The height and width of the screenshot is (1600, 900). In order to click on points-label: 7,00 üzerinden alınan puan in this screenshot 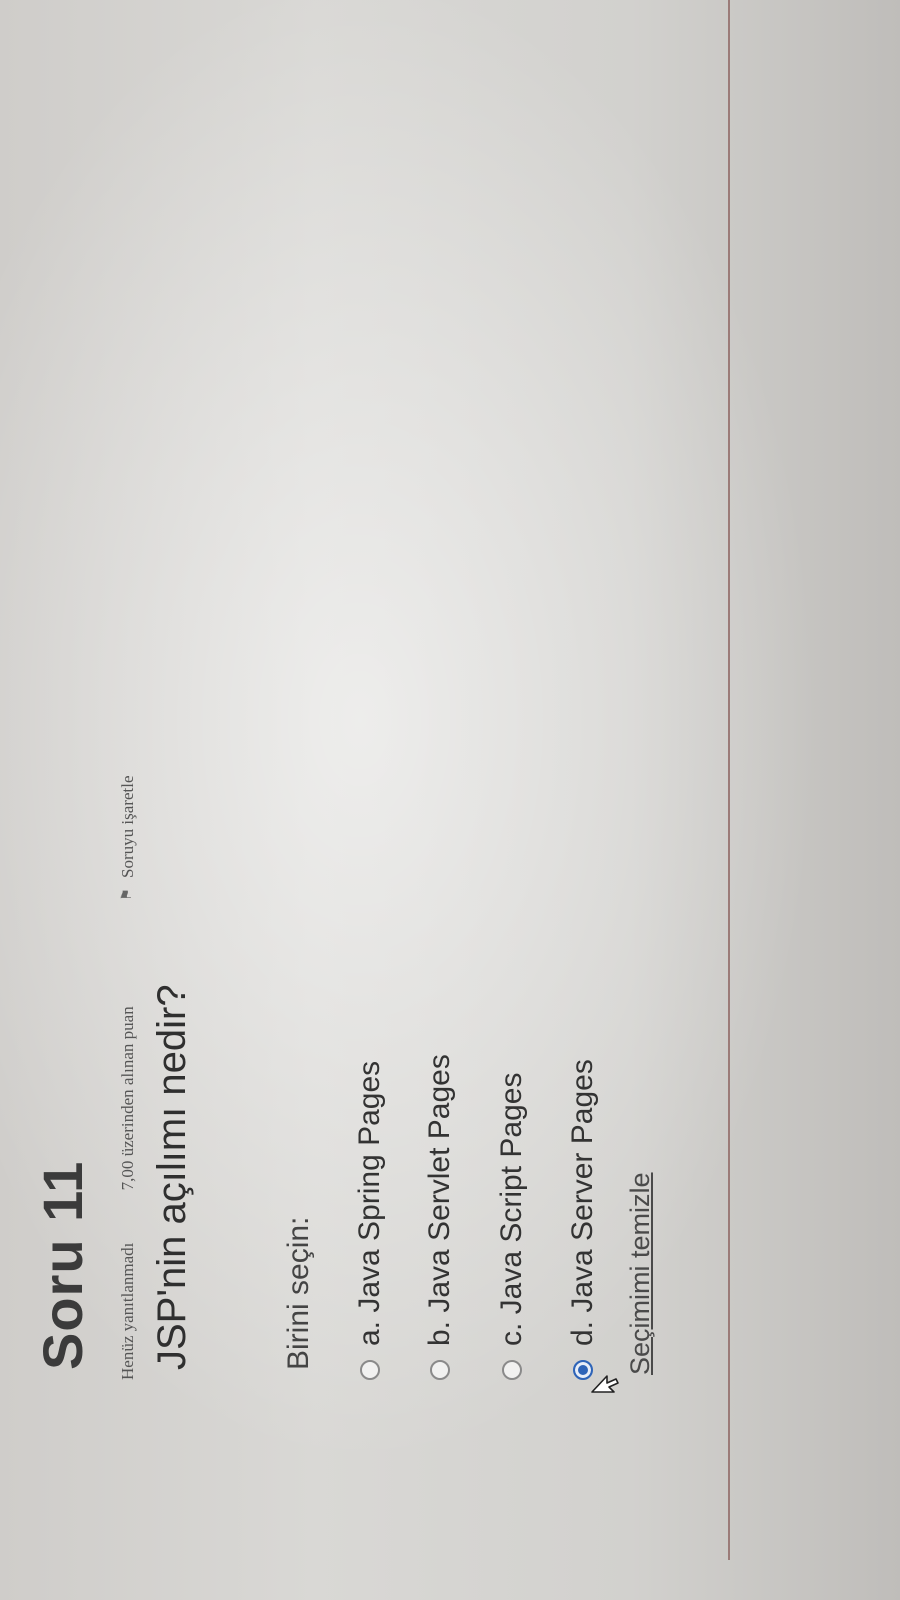, I will do `click(127, 1098)`.